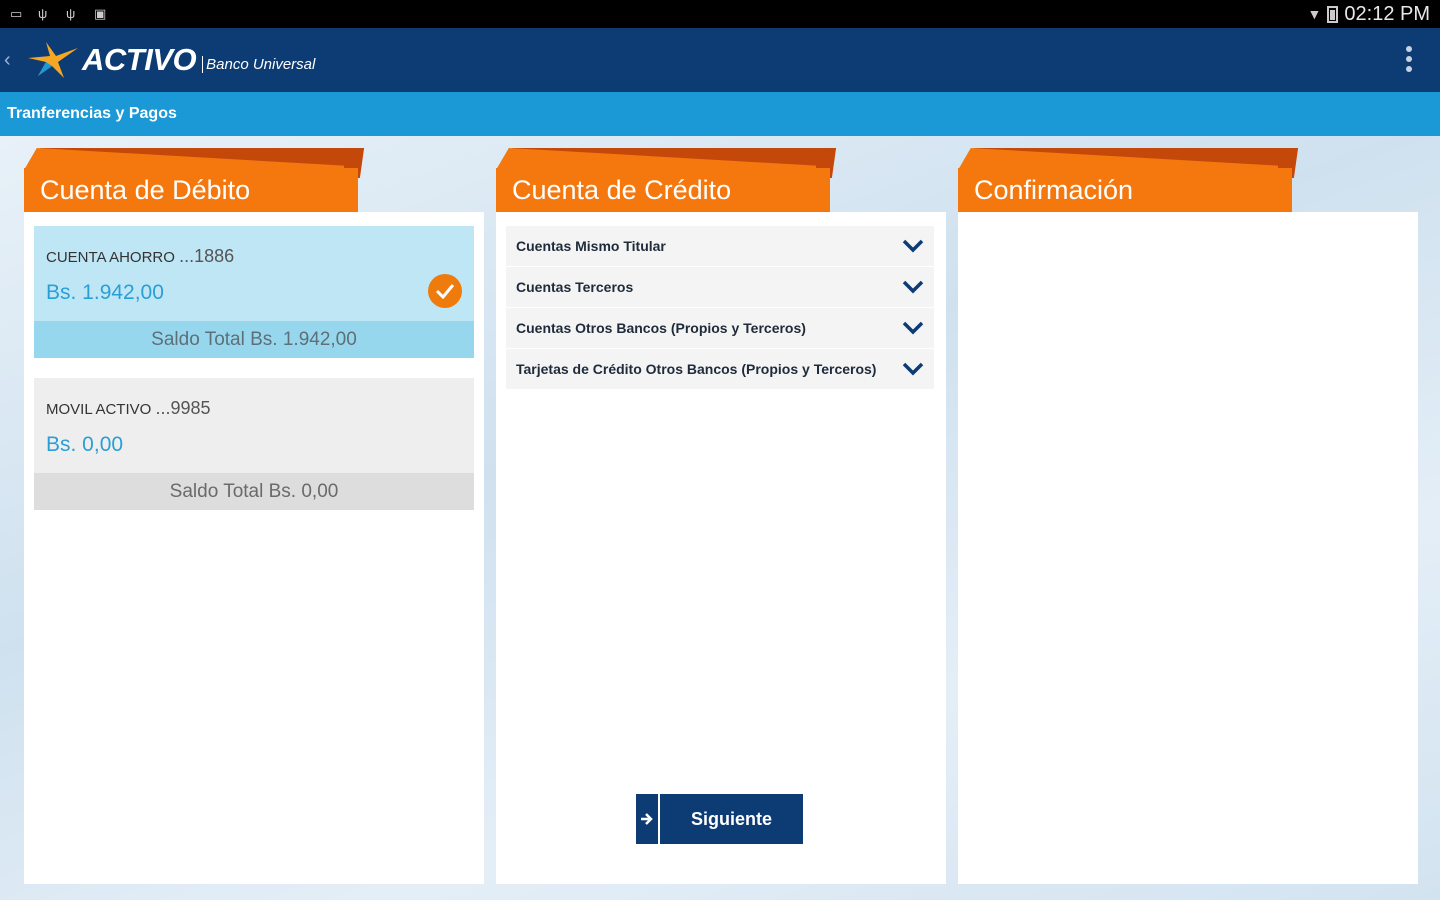 The width and height of the screenshot is (1440, 900). What do you see at coordinates (100, 13) in the screenshot?
I see `gallery-icon: ▣` at bounding box center [100, 13].